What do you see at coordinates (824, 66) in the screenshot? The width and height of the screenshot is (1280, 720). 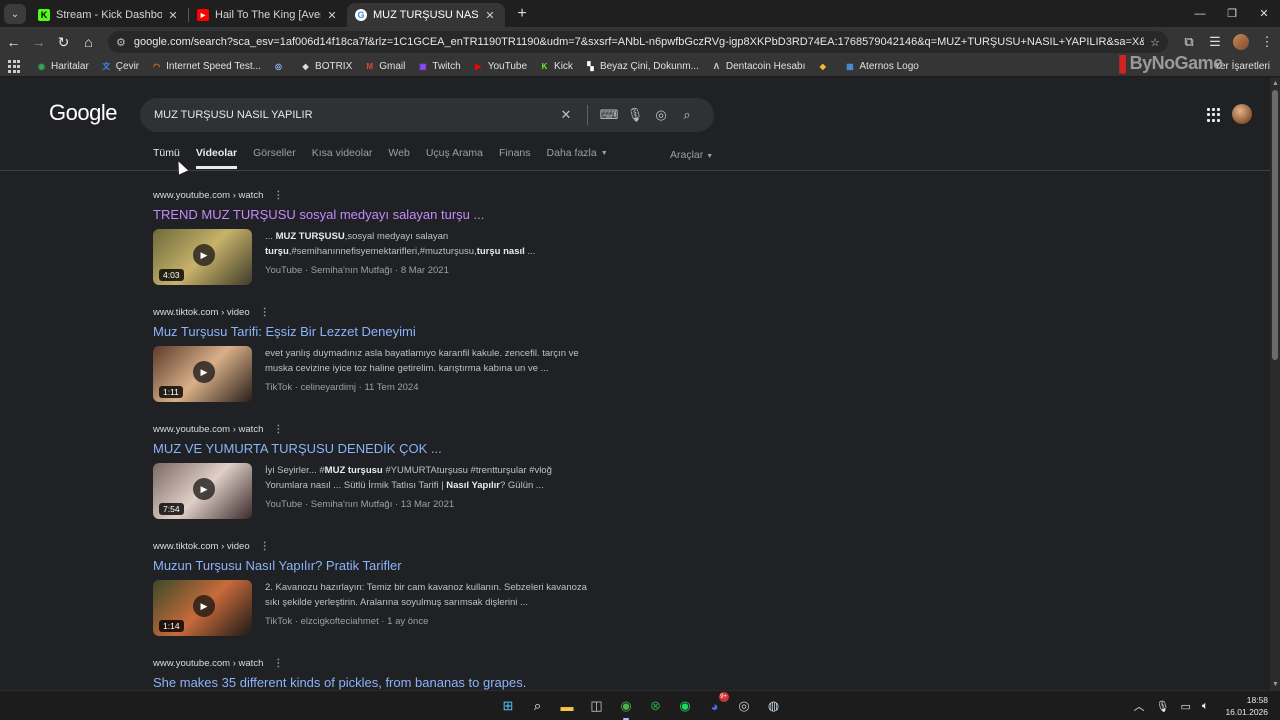 I see `bookmark-item: ◆` at bounding box center [824, 66].